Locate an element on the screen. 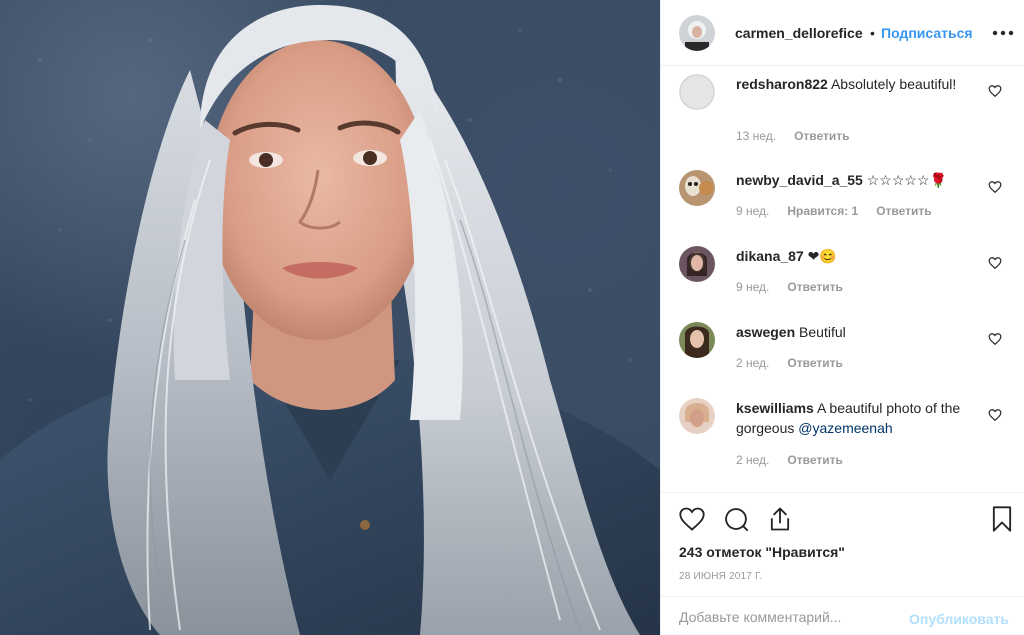 The height and width of the screenshot is (635, 1024). comment-body: Beutiful is located at coordinates (822, 332).